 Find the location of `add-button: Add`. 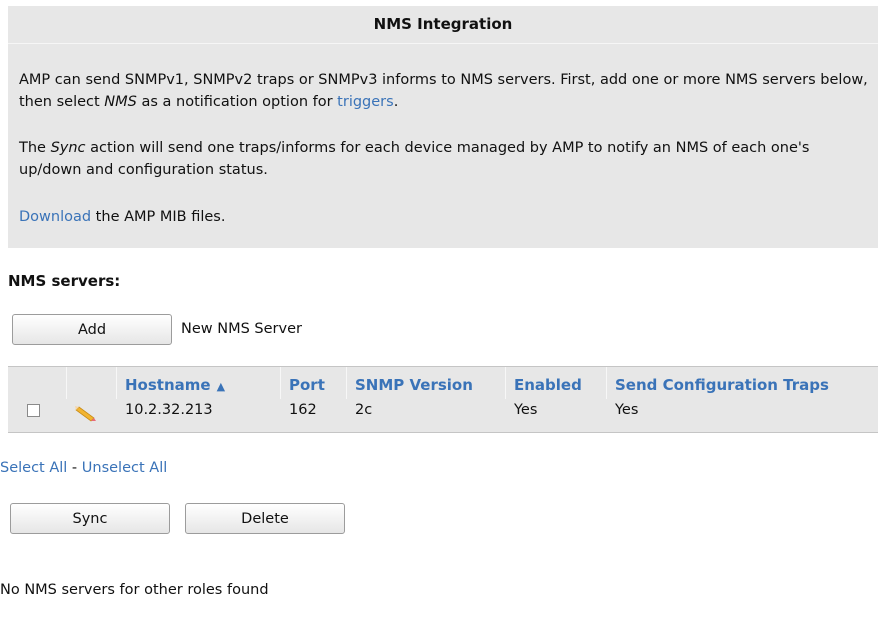

add-button: Add is located at coordinates (92, 329).